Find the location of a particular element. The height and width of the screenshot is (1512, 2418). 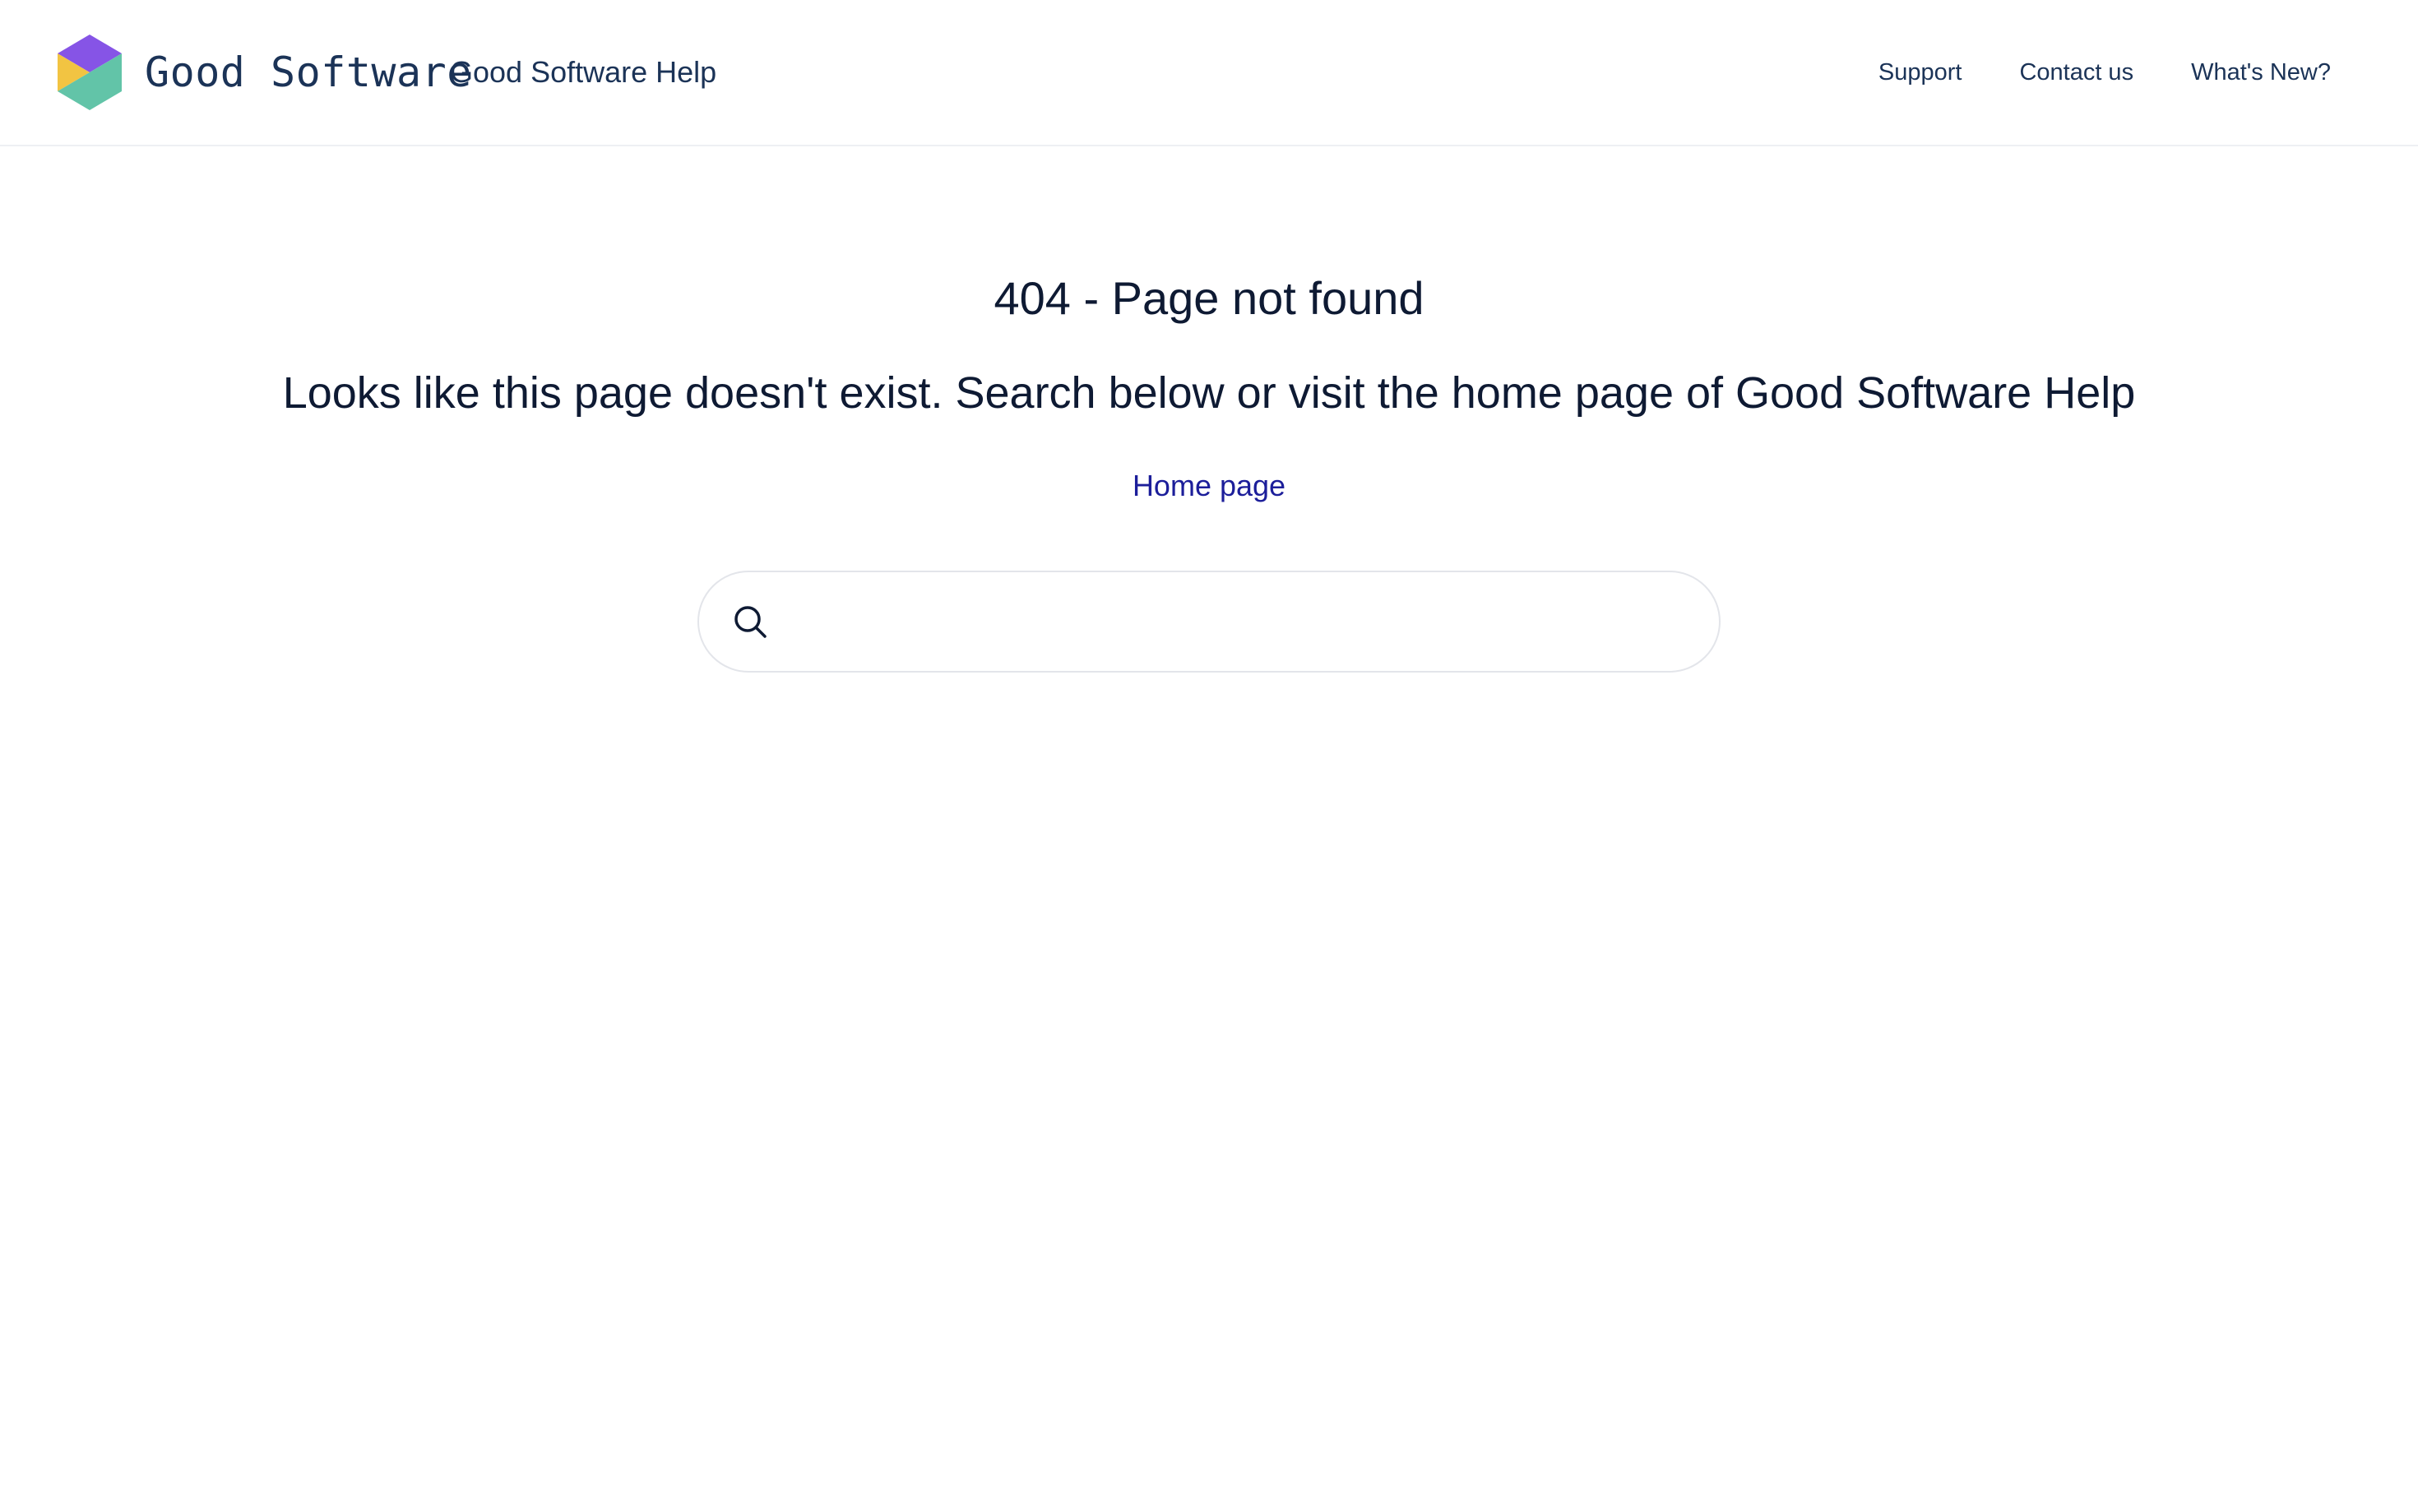

logo-link: Good Software is located at coordinates (265, 72).